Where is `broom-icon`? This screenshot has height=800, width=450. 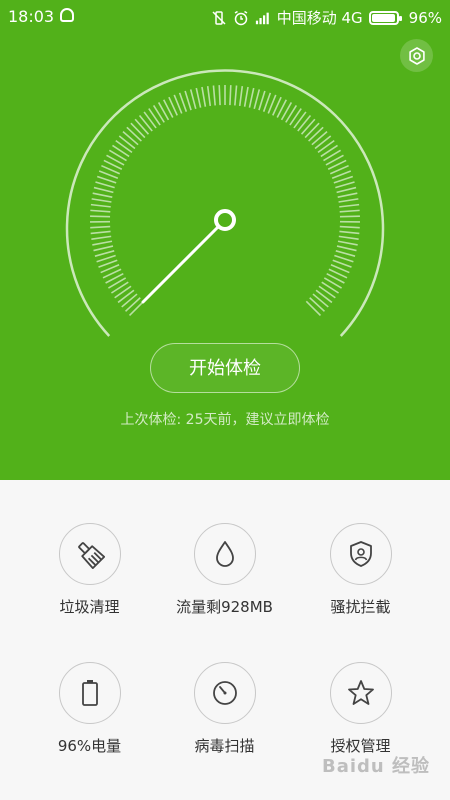 broom-icon is located at coordinates (91, 555).